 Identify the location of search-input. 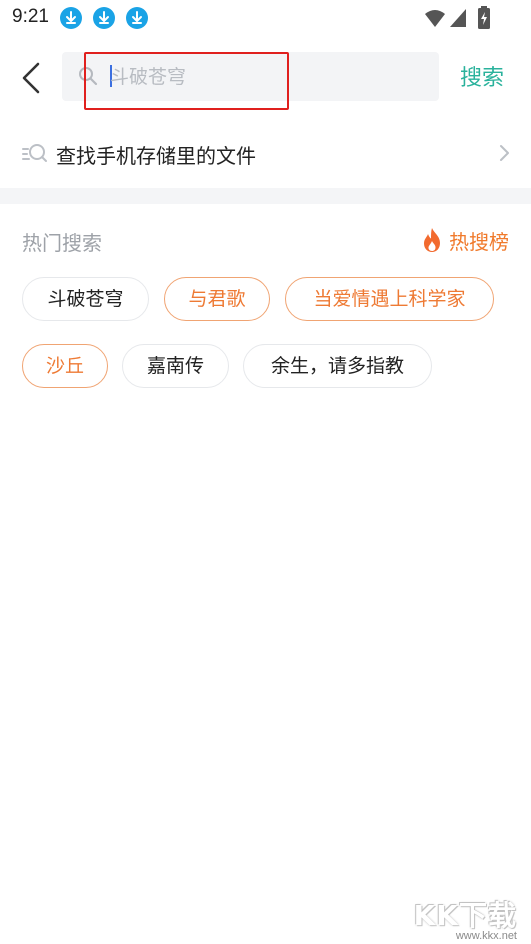
(265, 76).